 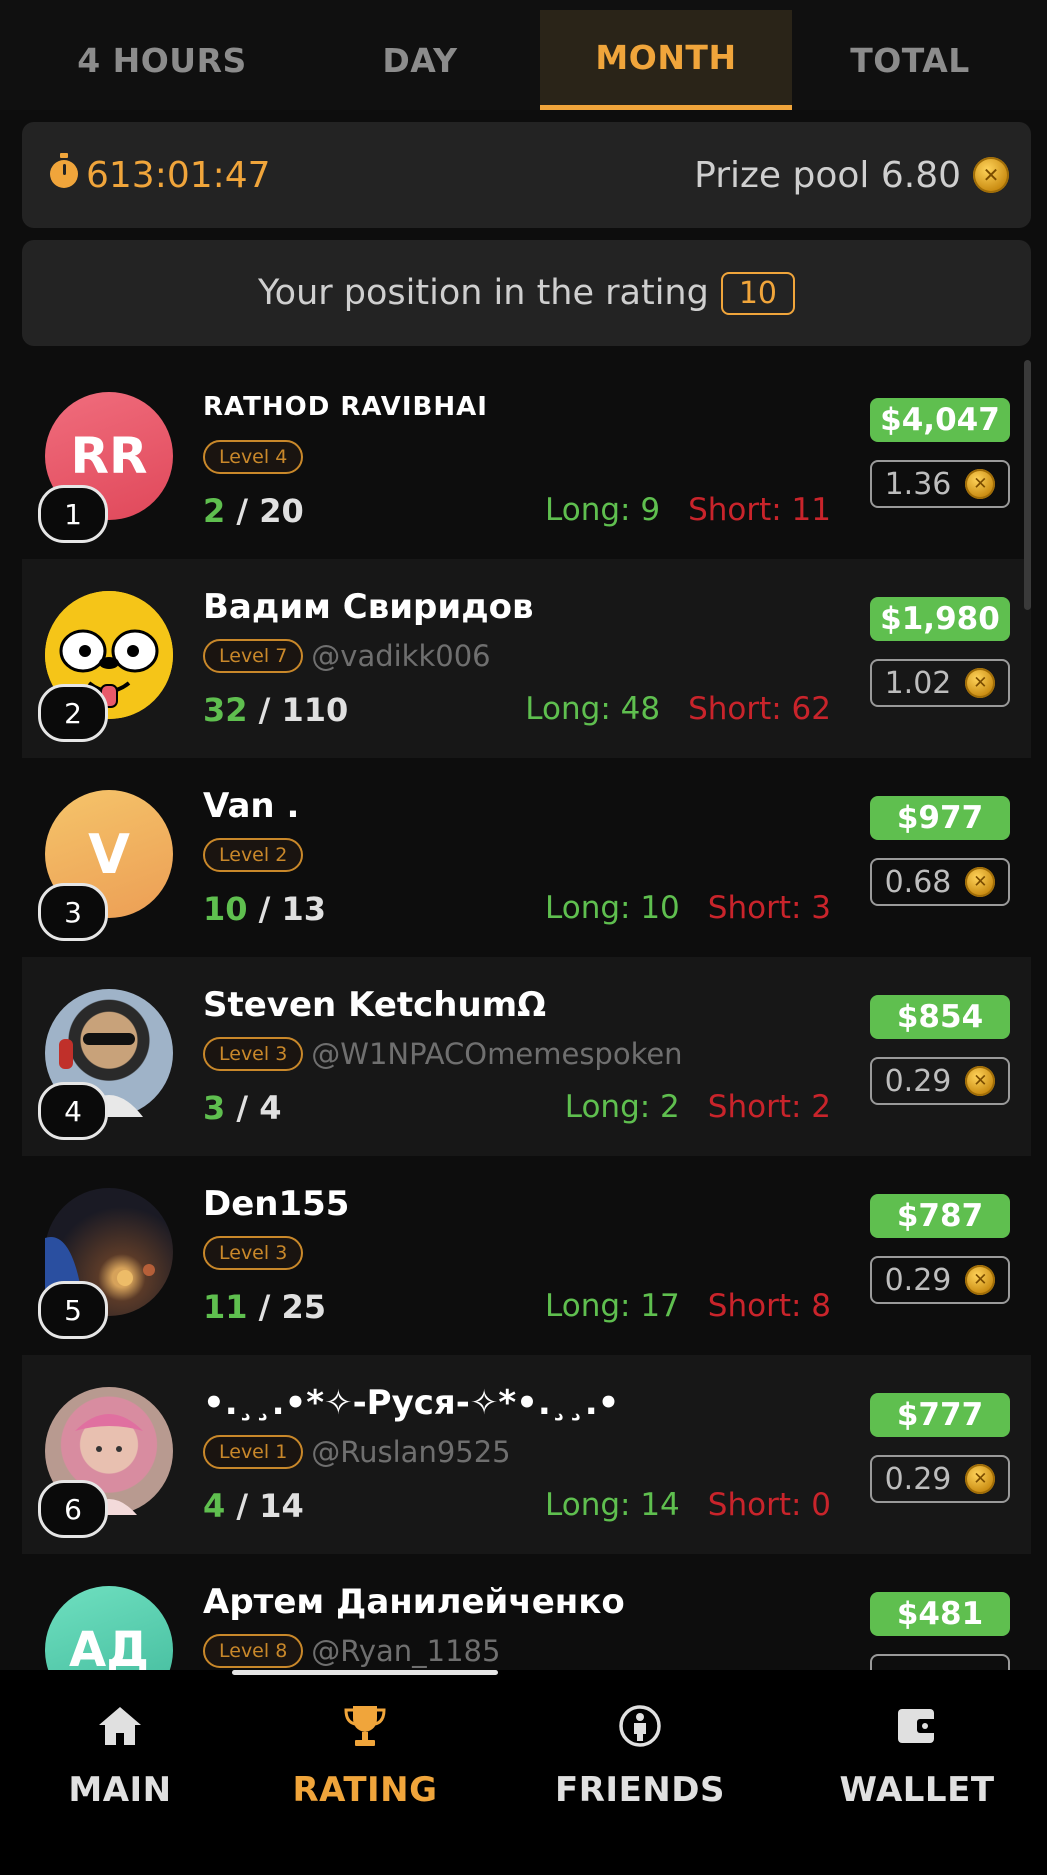 What do you see at coordinates (120, 1726) in the screenshot?
I see `home-icon` at bounding box center [120, 1726].